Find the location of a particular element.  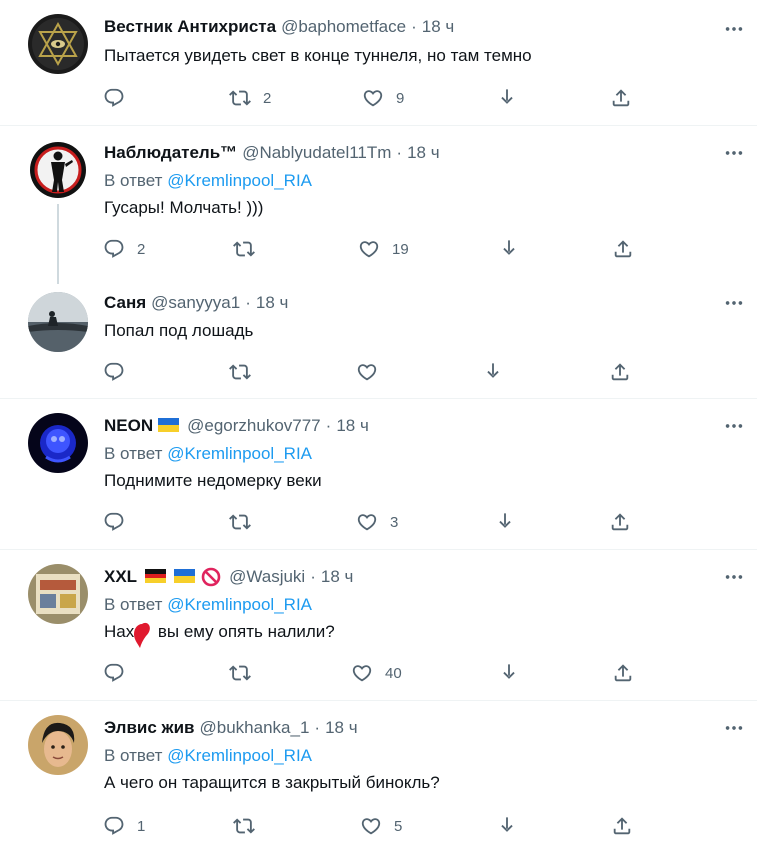

display-name: Элвис жив is located at coordinates (149, 728).